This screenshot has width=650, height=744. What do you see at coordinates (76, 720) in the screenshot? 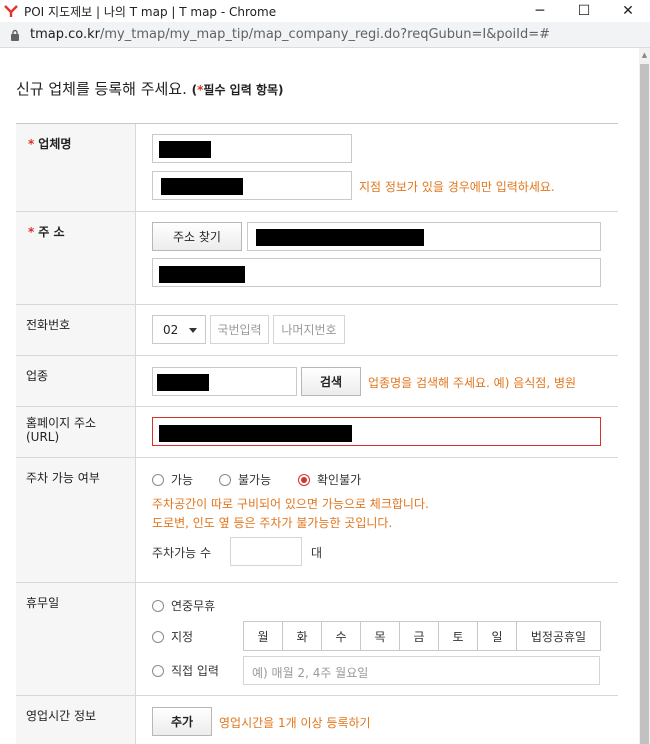
I see `label-hours: 영업시간 정보` at bounding box center [76, 720].